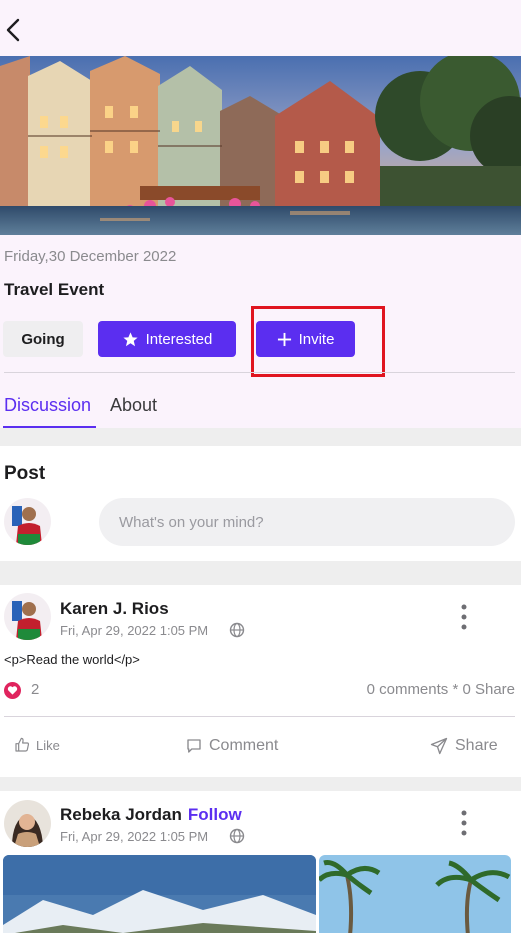  Describe the element at coordinates (260, 28) in the screenshot. I see `top-app-bar` at that location.